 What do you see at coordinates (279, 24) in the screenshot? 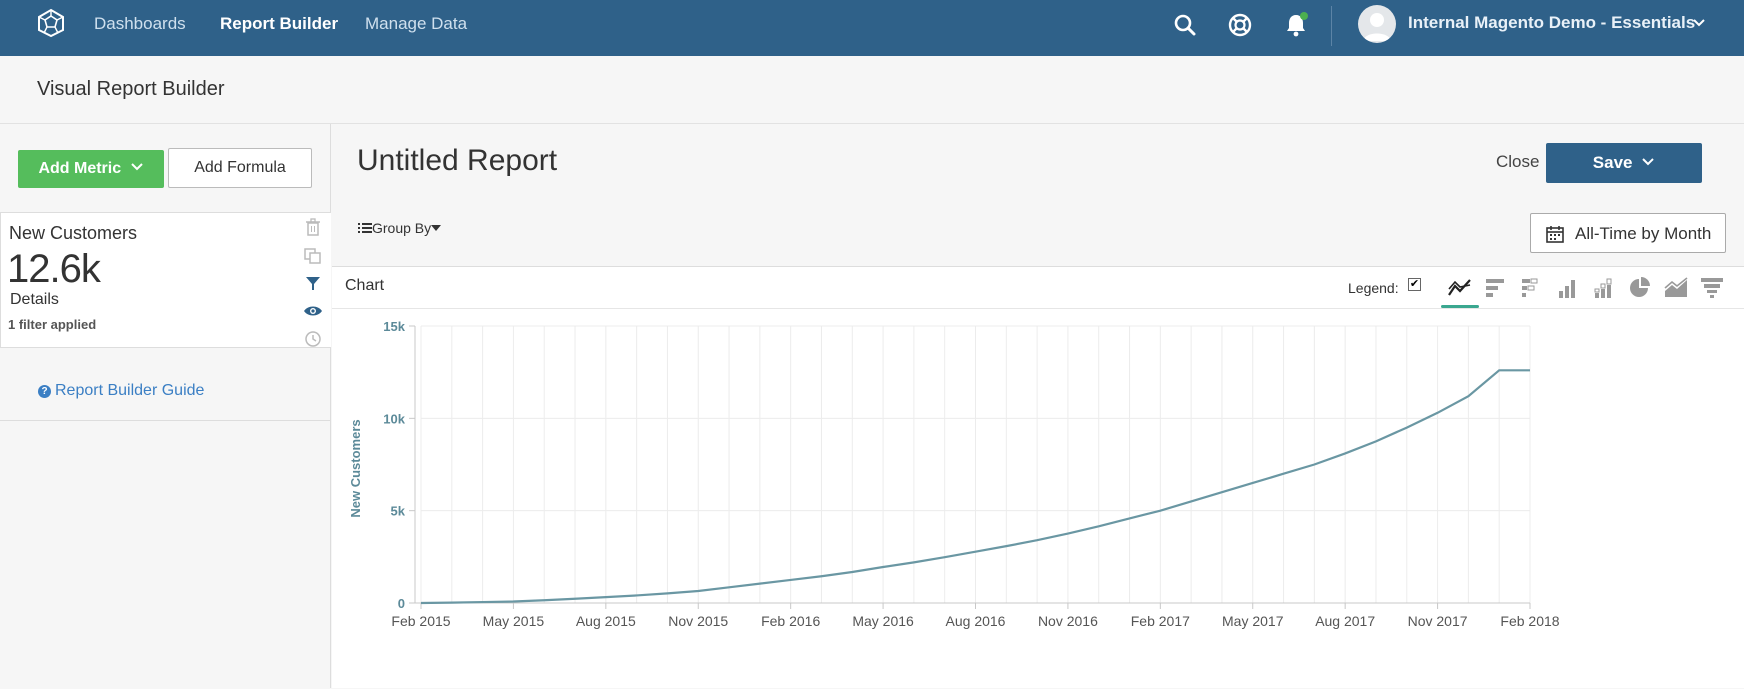
I see `nav-link-report-builder: Report Builder` at bounding box center [279, 24].